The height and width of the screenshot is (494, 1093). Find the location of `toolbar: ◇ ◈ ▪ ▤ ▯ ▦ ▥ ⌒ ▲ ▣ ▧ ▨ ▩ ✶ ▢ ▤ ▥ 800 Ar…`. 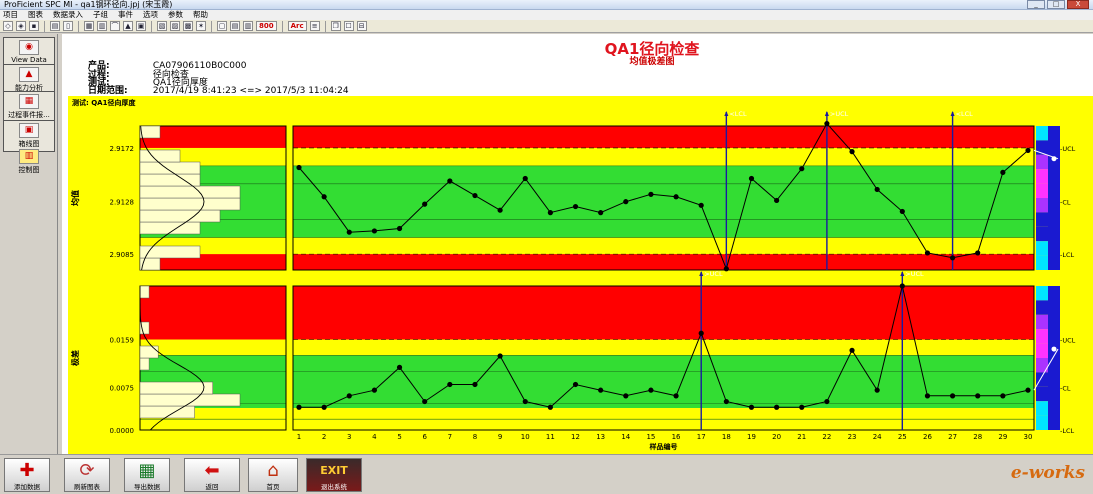

toolbar: ◇ ◈ ▪ ▤ ▯ ▦ ▥ ⌒ ▲ ▣ ▧ ▨ ▩ ✶ ▢ ▤ ▥ 800 Ar… is located at coordinates (546, 26).